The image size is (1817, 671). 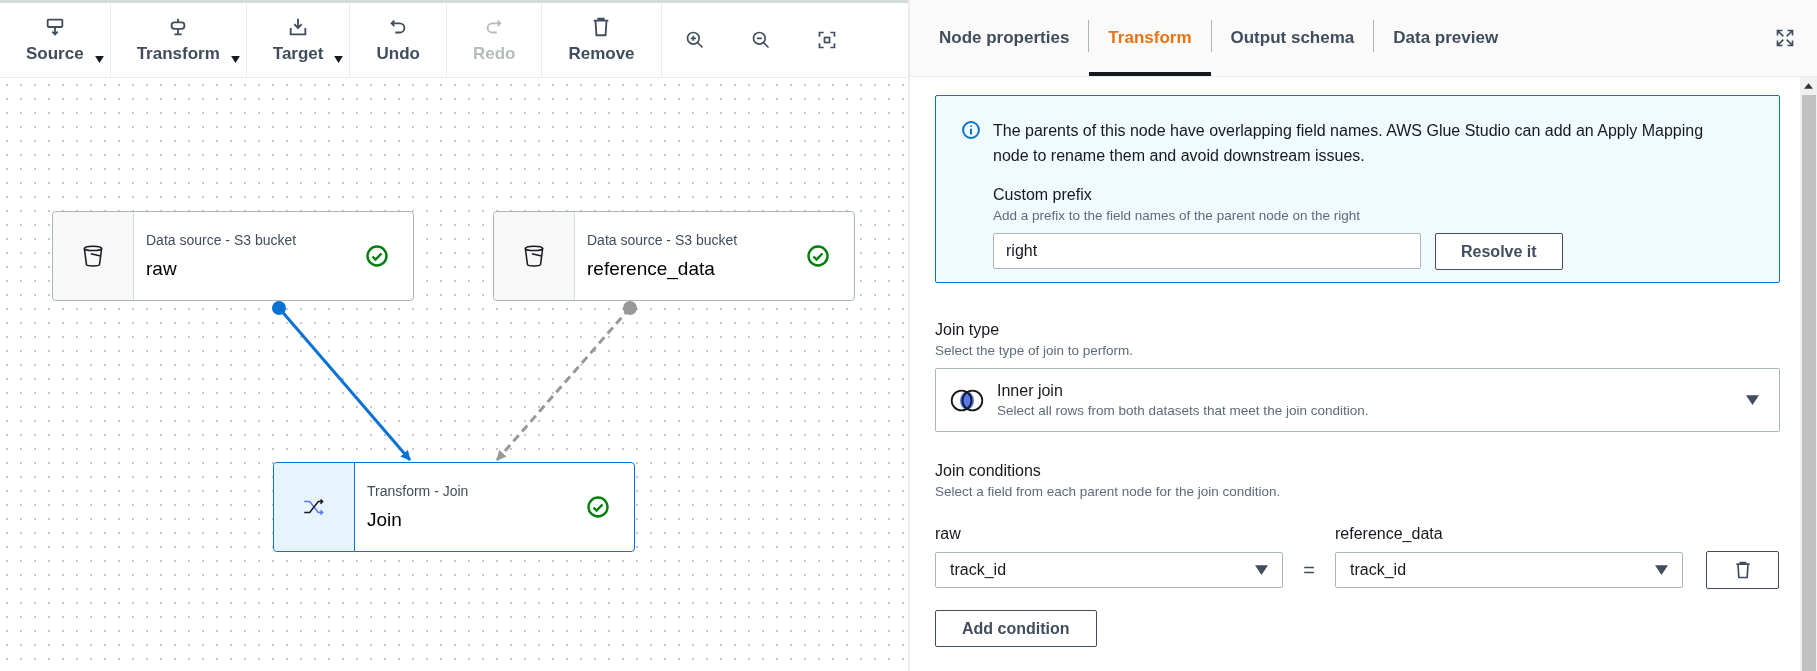 I want to click on delete-button, so click(x=1742, y=570).